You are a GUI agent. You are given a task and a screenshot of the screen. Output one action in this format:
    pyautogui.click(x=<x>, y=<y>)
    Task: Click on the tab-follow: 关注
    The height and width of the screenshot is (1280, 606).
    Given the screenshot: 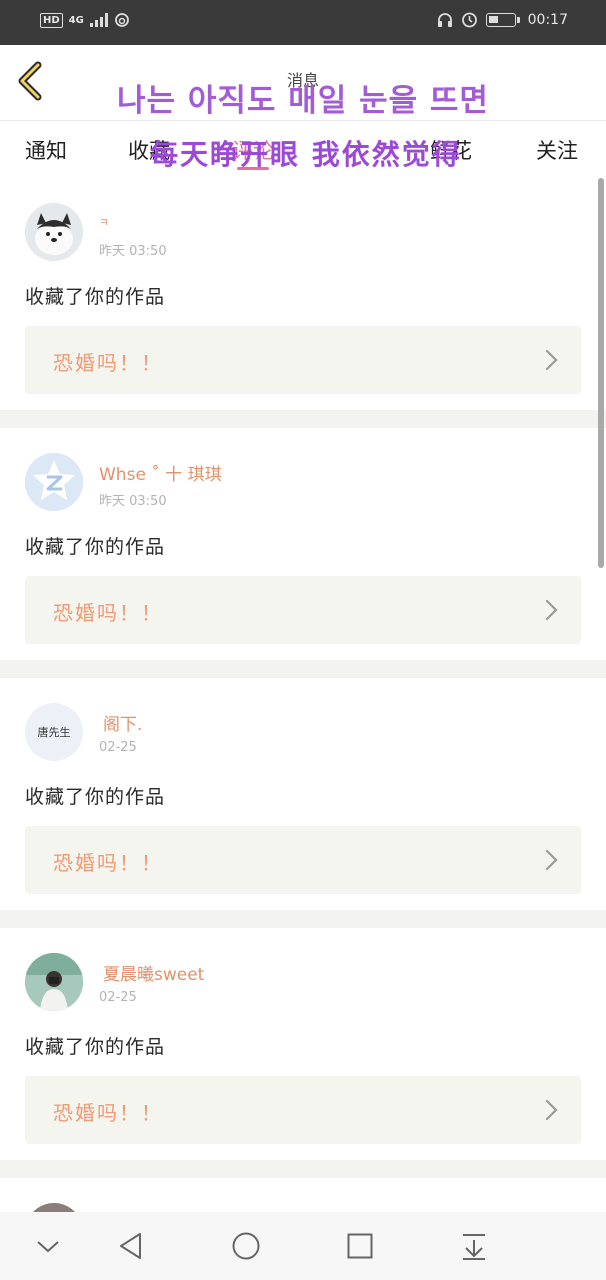 What is the action you would take?
    pyautogui.click(x=557, y=150)
    